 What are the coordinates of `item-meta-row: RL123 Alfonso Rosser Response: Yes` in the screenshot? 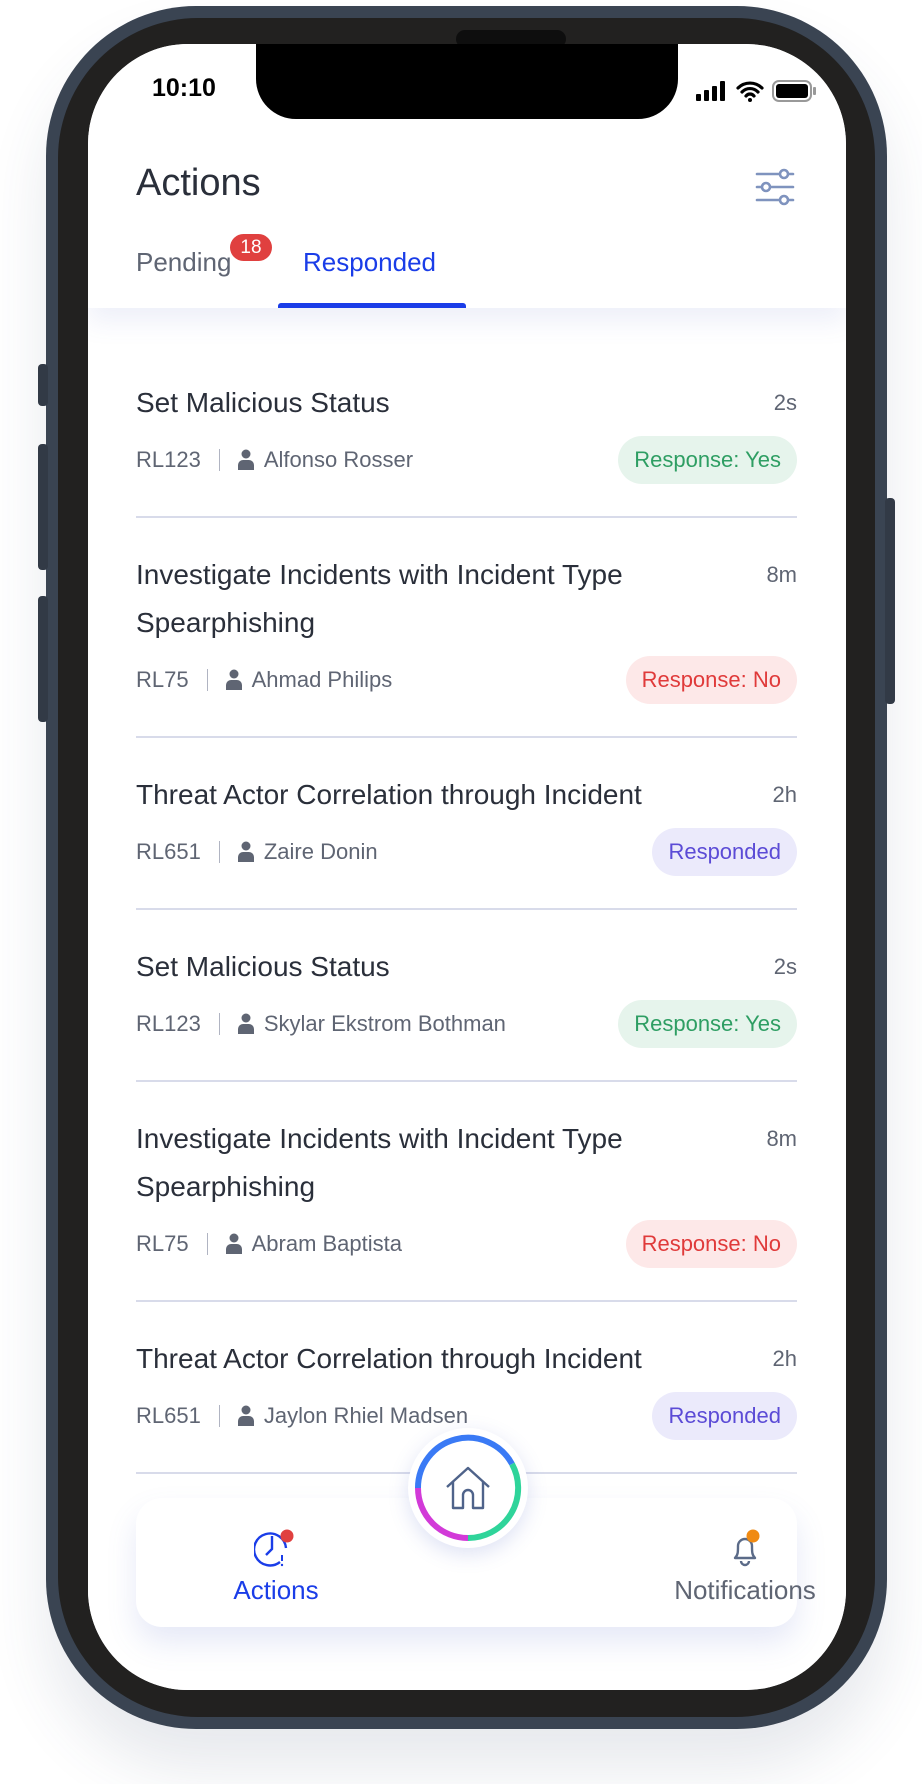 It's located at (466, 460).